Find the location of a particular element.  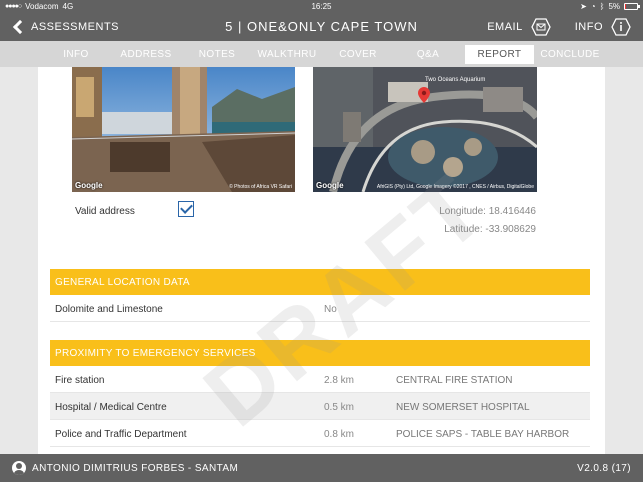

tab-notes: NOTES is located at coordinates (217, 54).